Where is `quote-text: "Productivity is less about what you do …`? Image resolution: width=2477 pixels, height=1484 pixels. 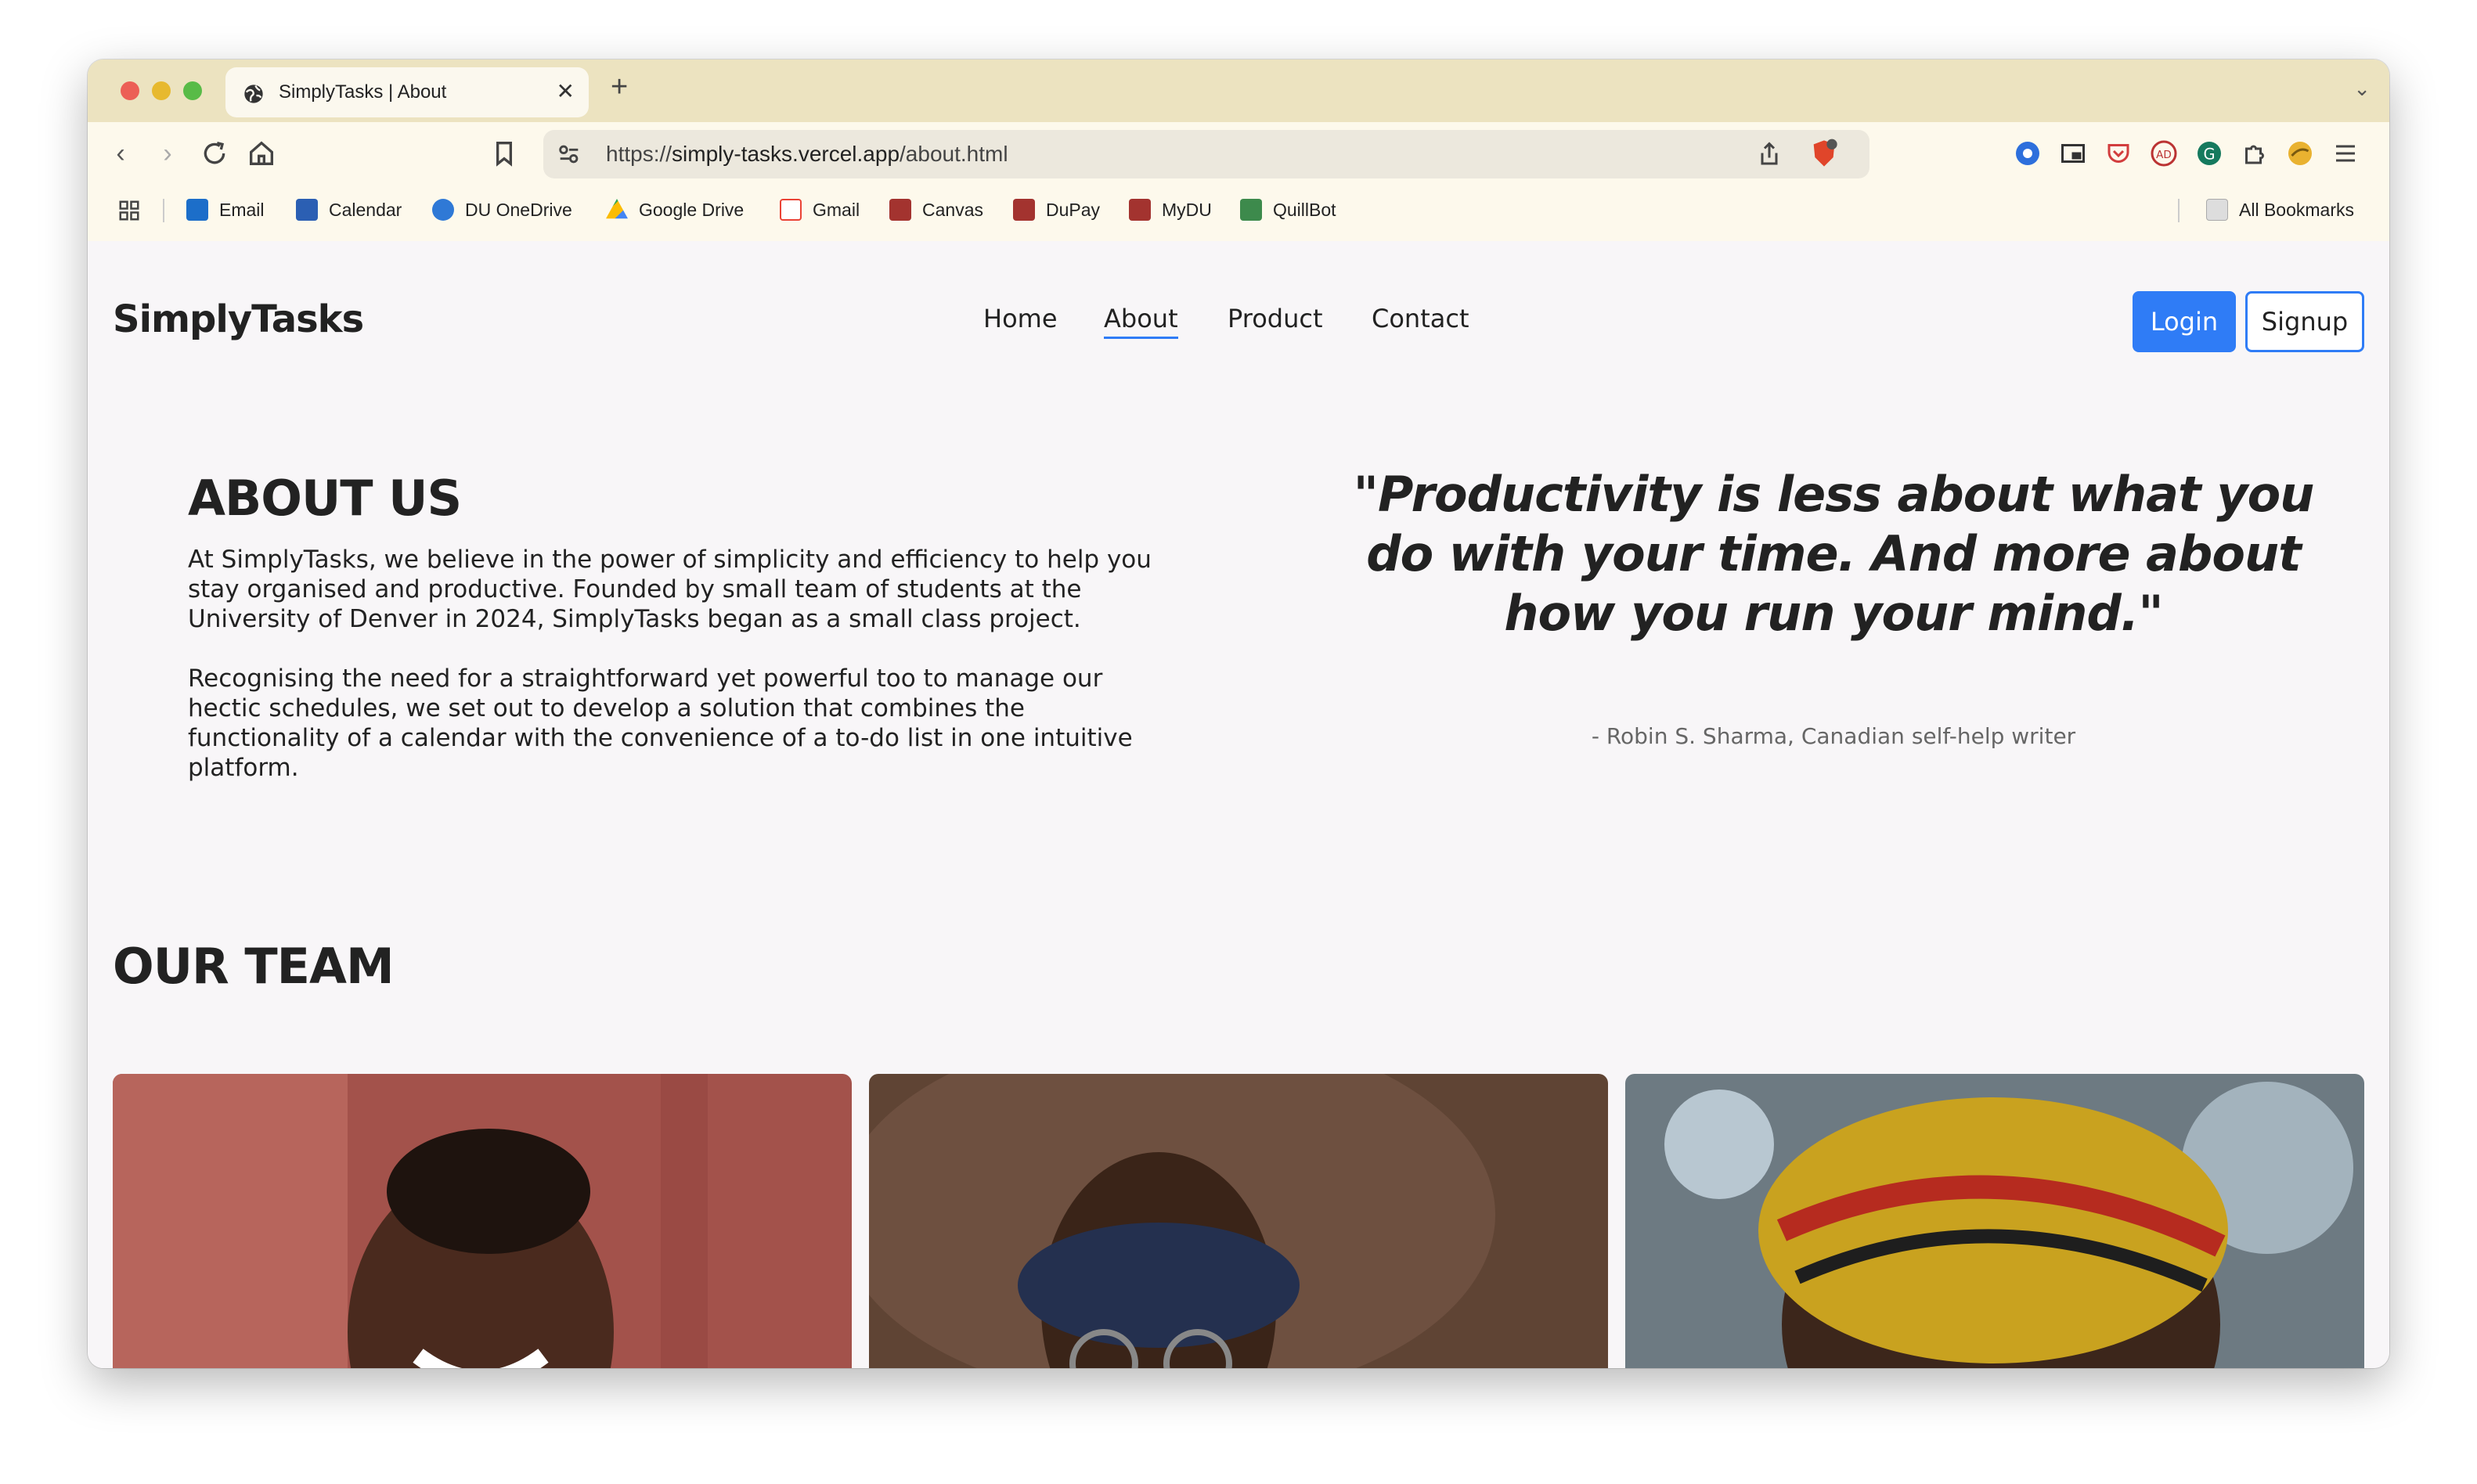 quote-text: "Productivity is less about what you do … is located at coordinates (1834, 554).